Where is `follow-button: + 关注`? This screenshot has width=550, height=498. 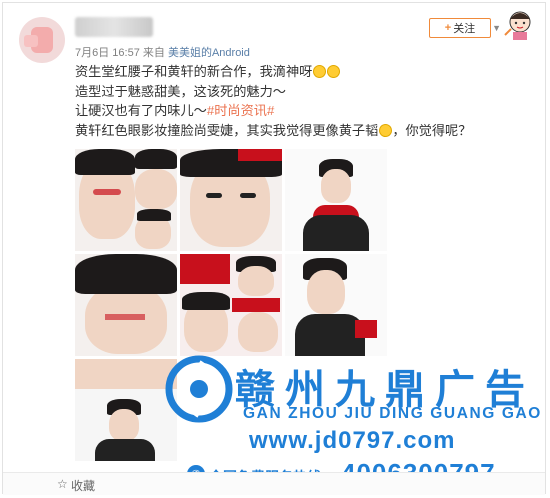
follow-button: + 关注 is located at coordinates (460, 28).